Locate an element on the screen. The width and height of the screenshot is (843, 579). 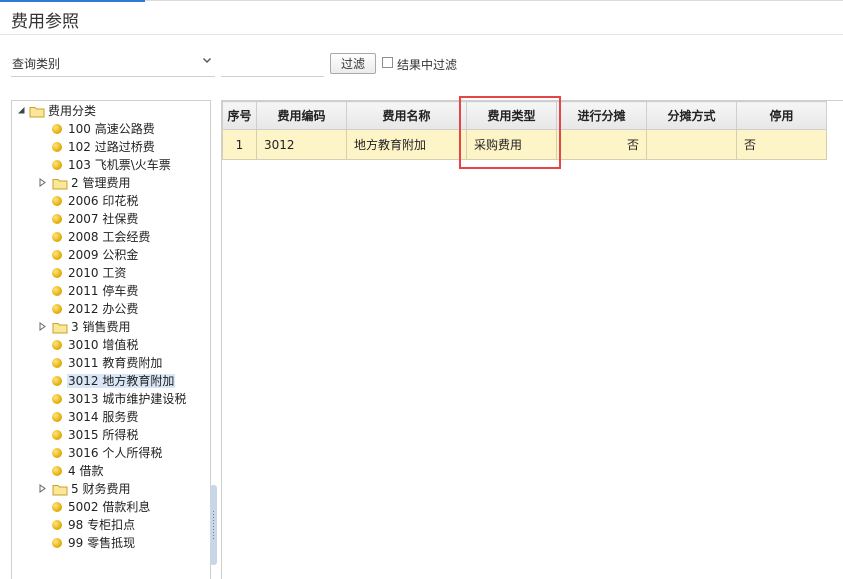
tree-node: 98 专柜扣点 is located at coordinates (94, 525).